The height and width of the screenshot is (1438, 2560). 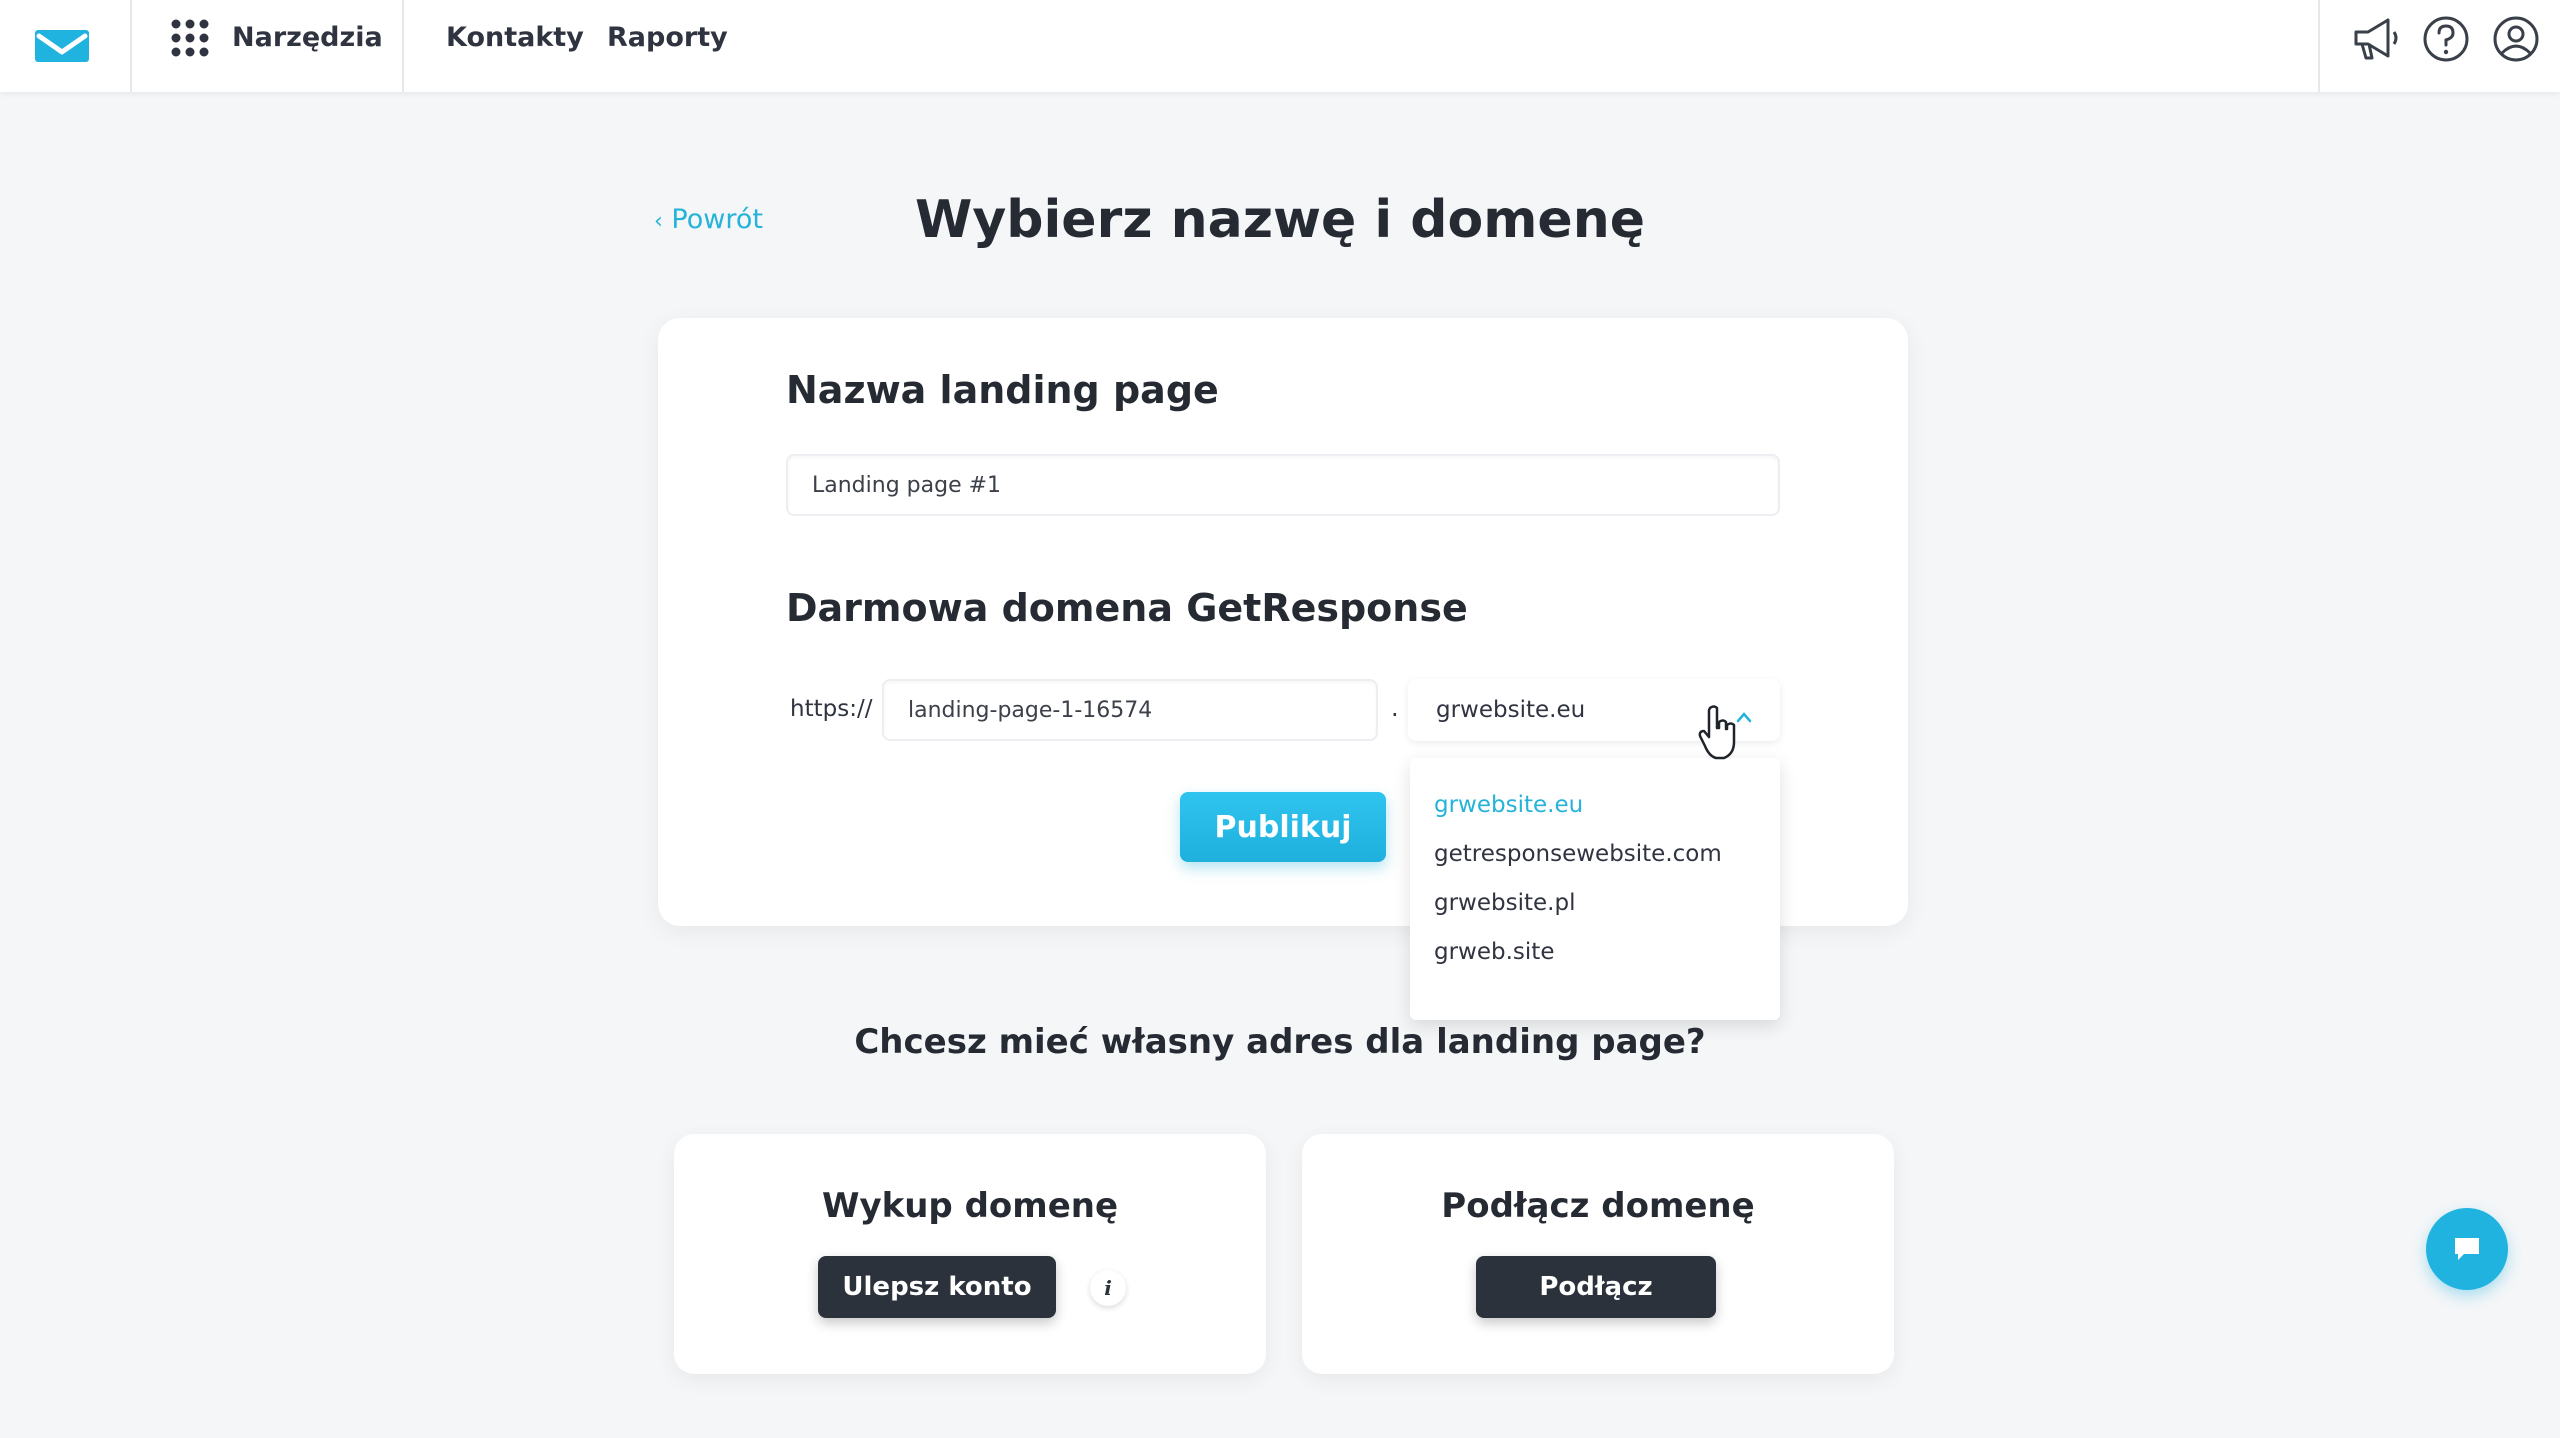 I want to click on domain-select-value: grwebsite.eu, so click(x=1511, y=710).